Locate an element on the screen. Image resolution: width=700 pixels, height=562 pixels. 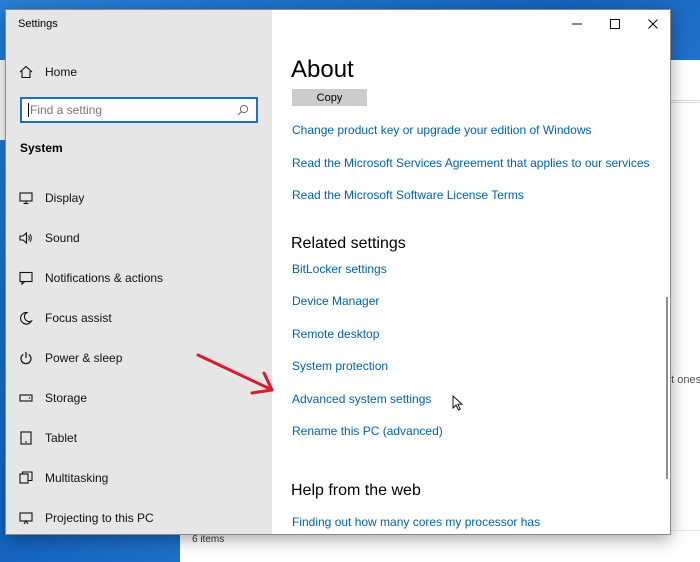
text-caret is located at coordinates (28, 110).